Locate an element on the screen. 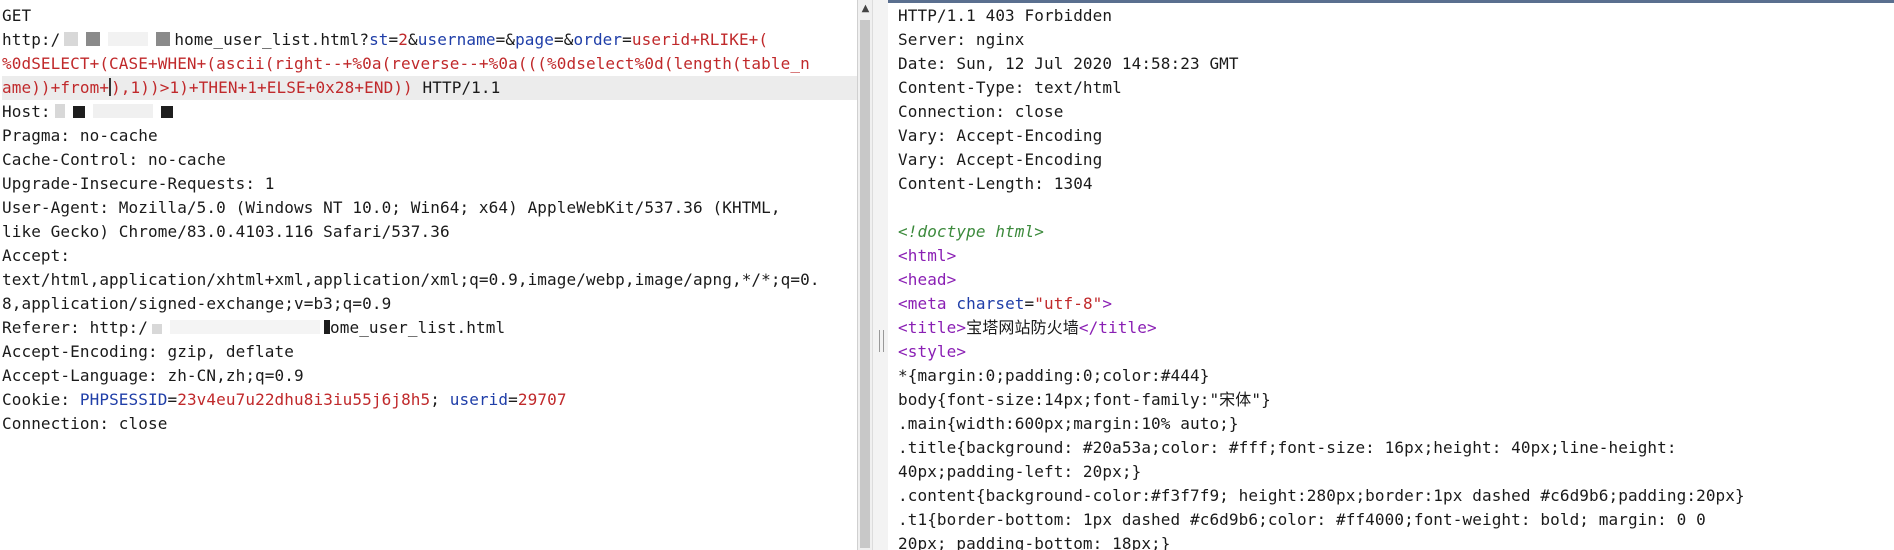 Image resolution: width=1894 pixels, height=550 pixels. pane-top-border is located at coordinates (1391, 1).